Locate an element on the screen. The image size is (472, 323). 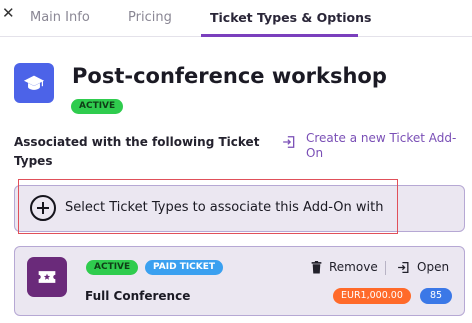
tab-pricing: Pricing is located at coordinates (150, 17).